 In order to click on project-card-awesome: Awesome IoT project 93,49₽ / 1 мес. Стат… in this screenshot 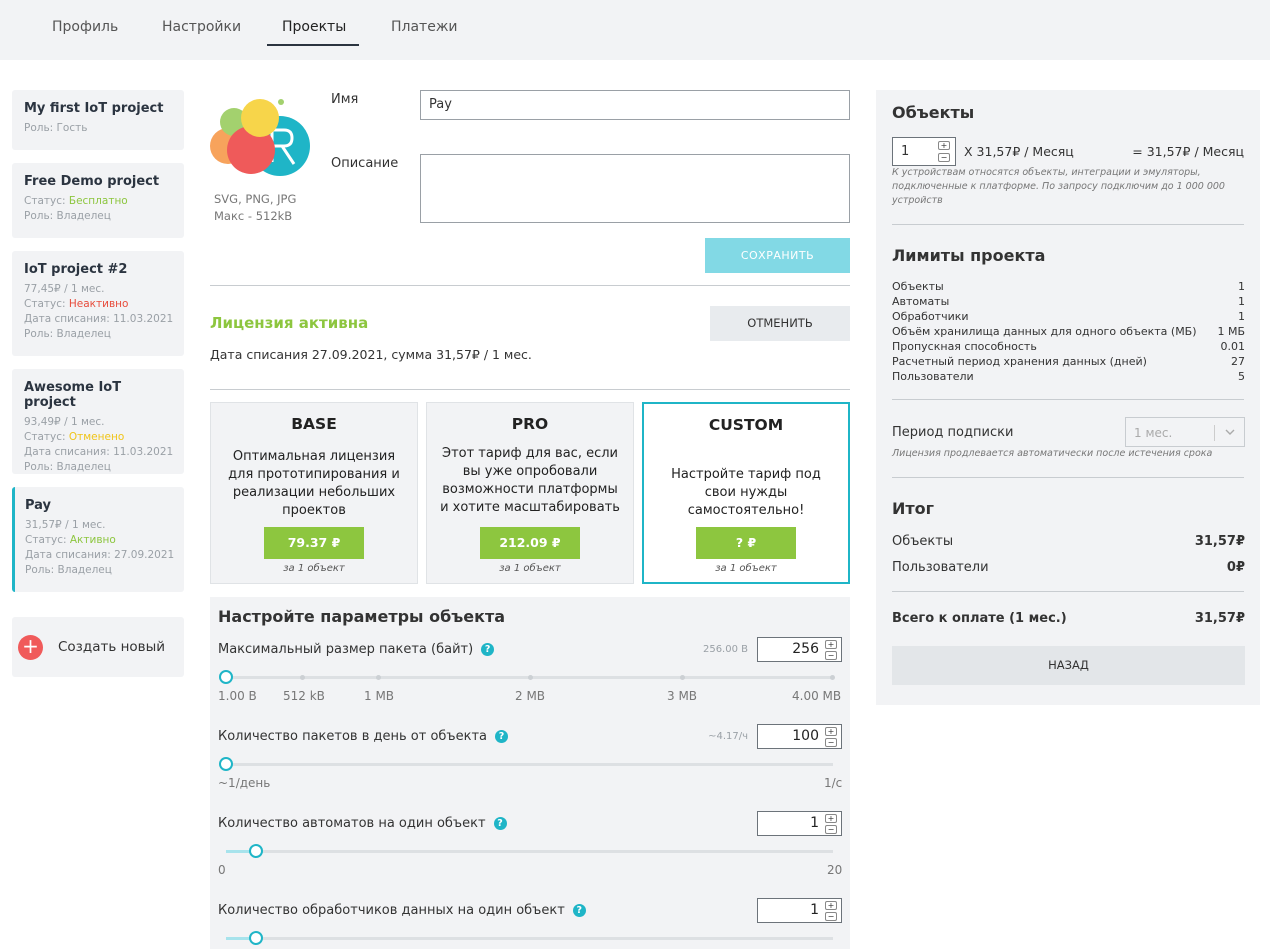, I will do `click(98, 421)`.